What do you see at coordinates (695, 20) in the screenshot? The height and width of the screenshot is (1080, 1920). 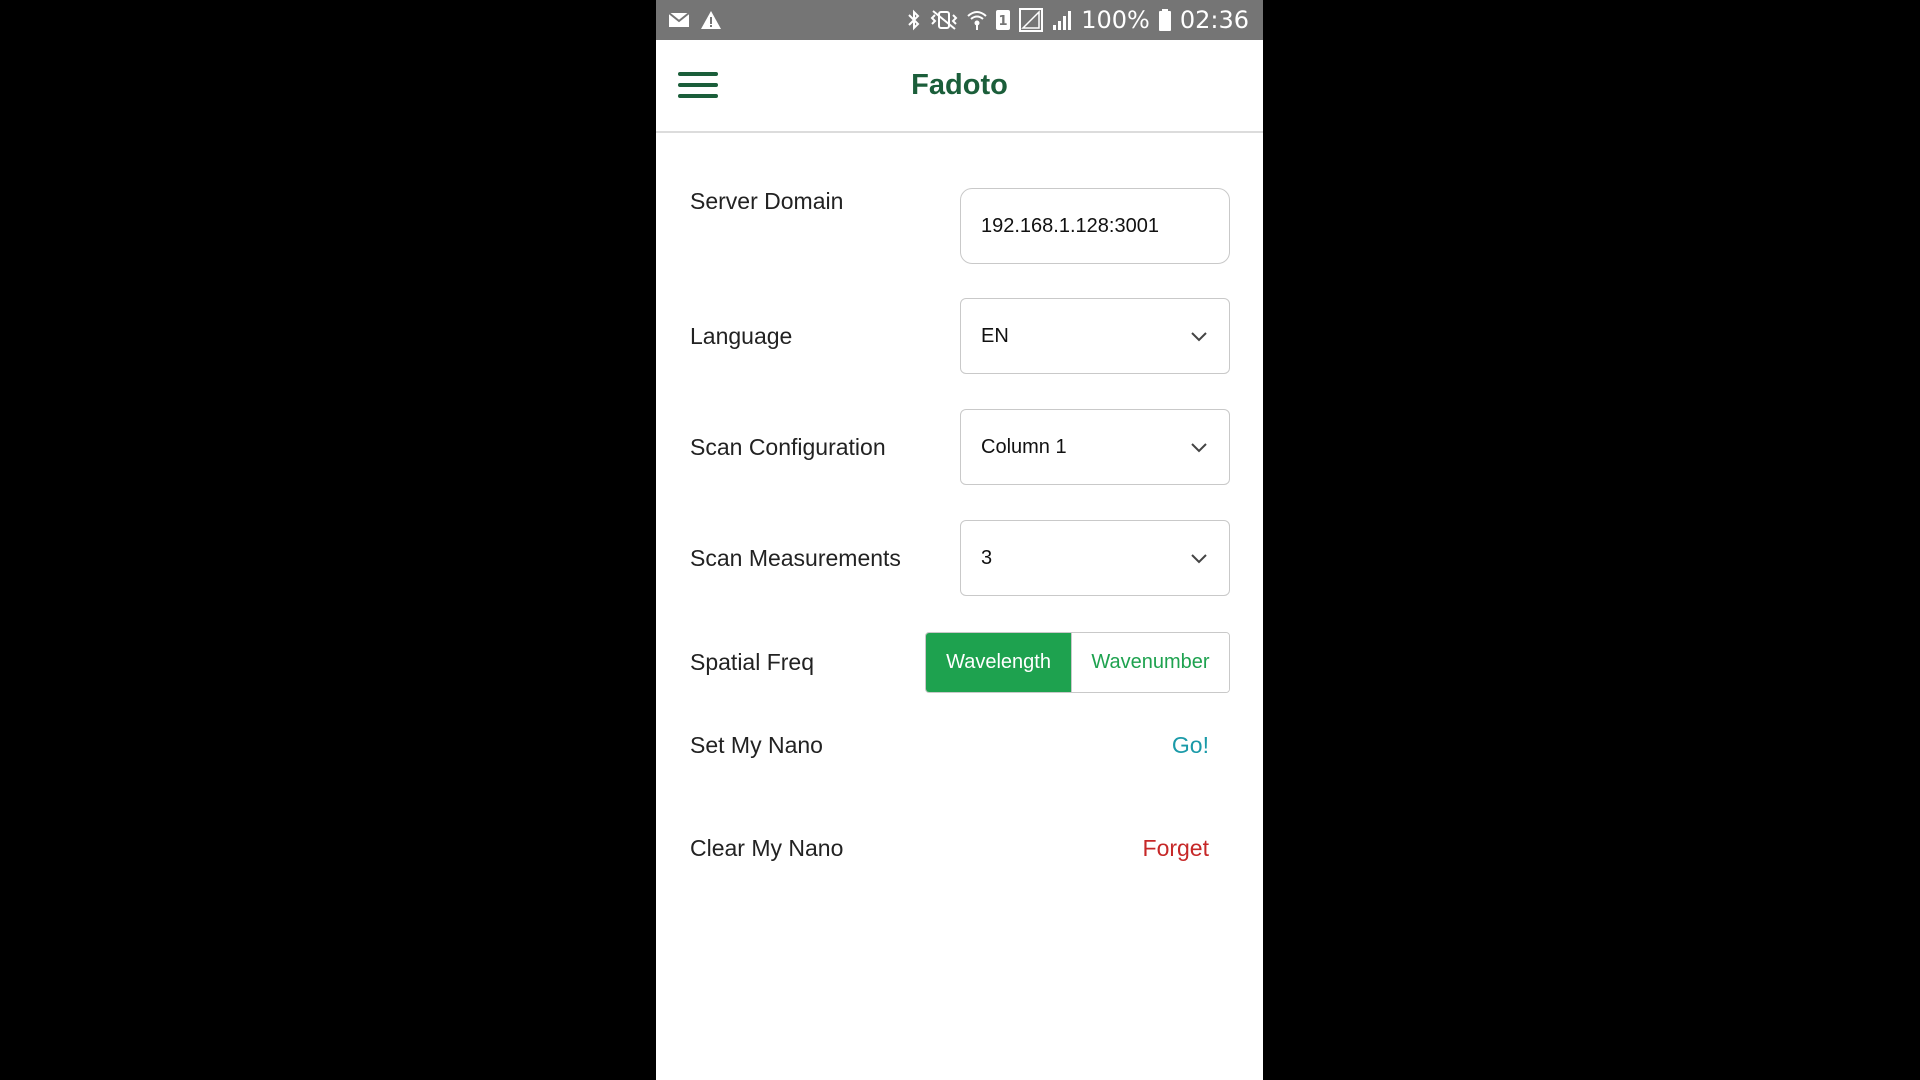 I see `status-bar-left` at bounding box center [695, 20].